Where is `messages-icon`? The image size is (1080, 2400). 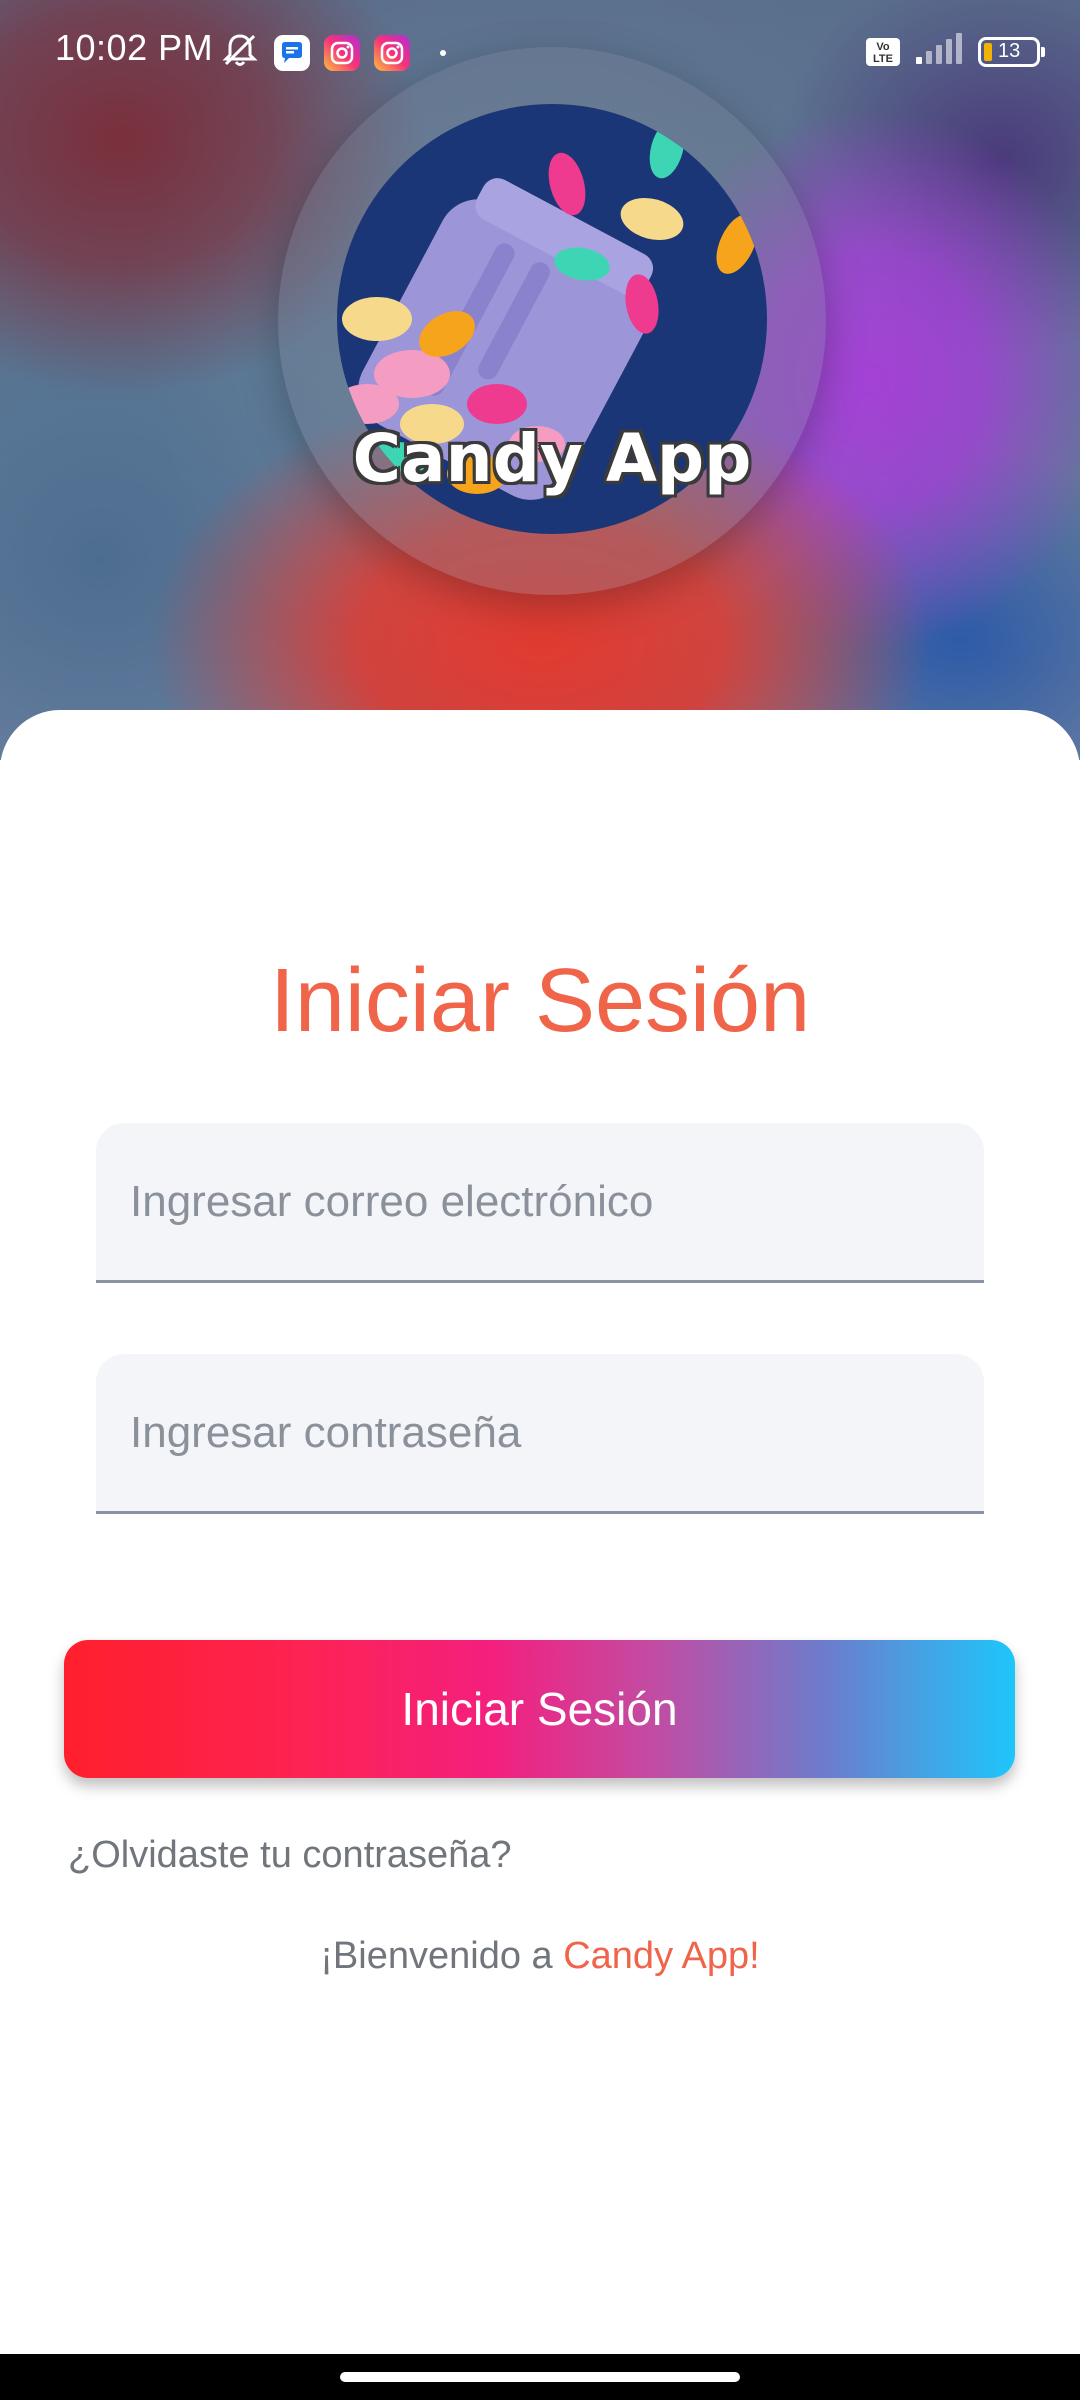 messages-icon is located at coordinates (292, 52).